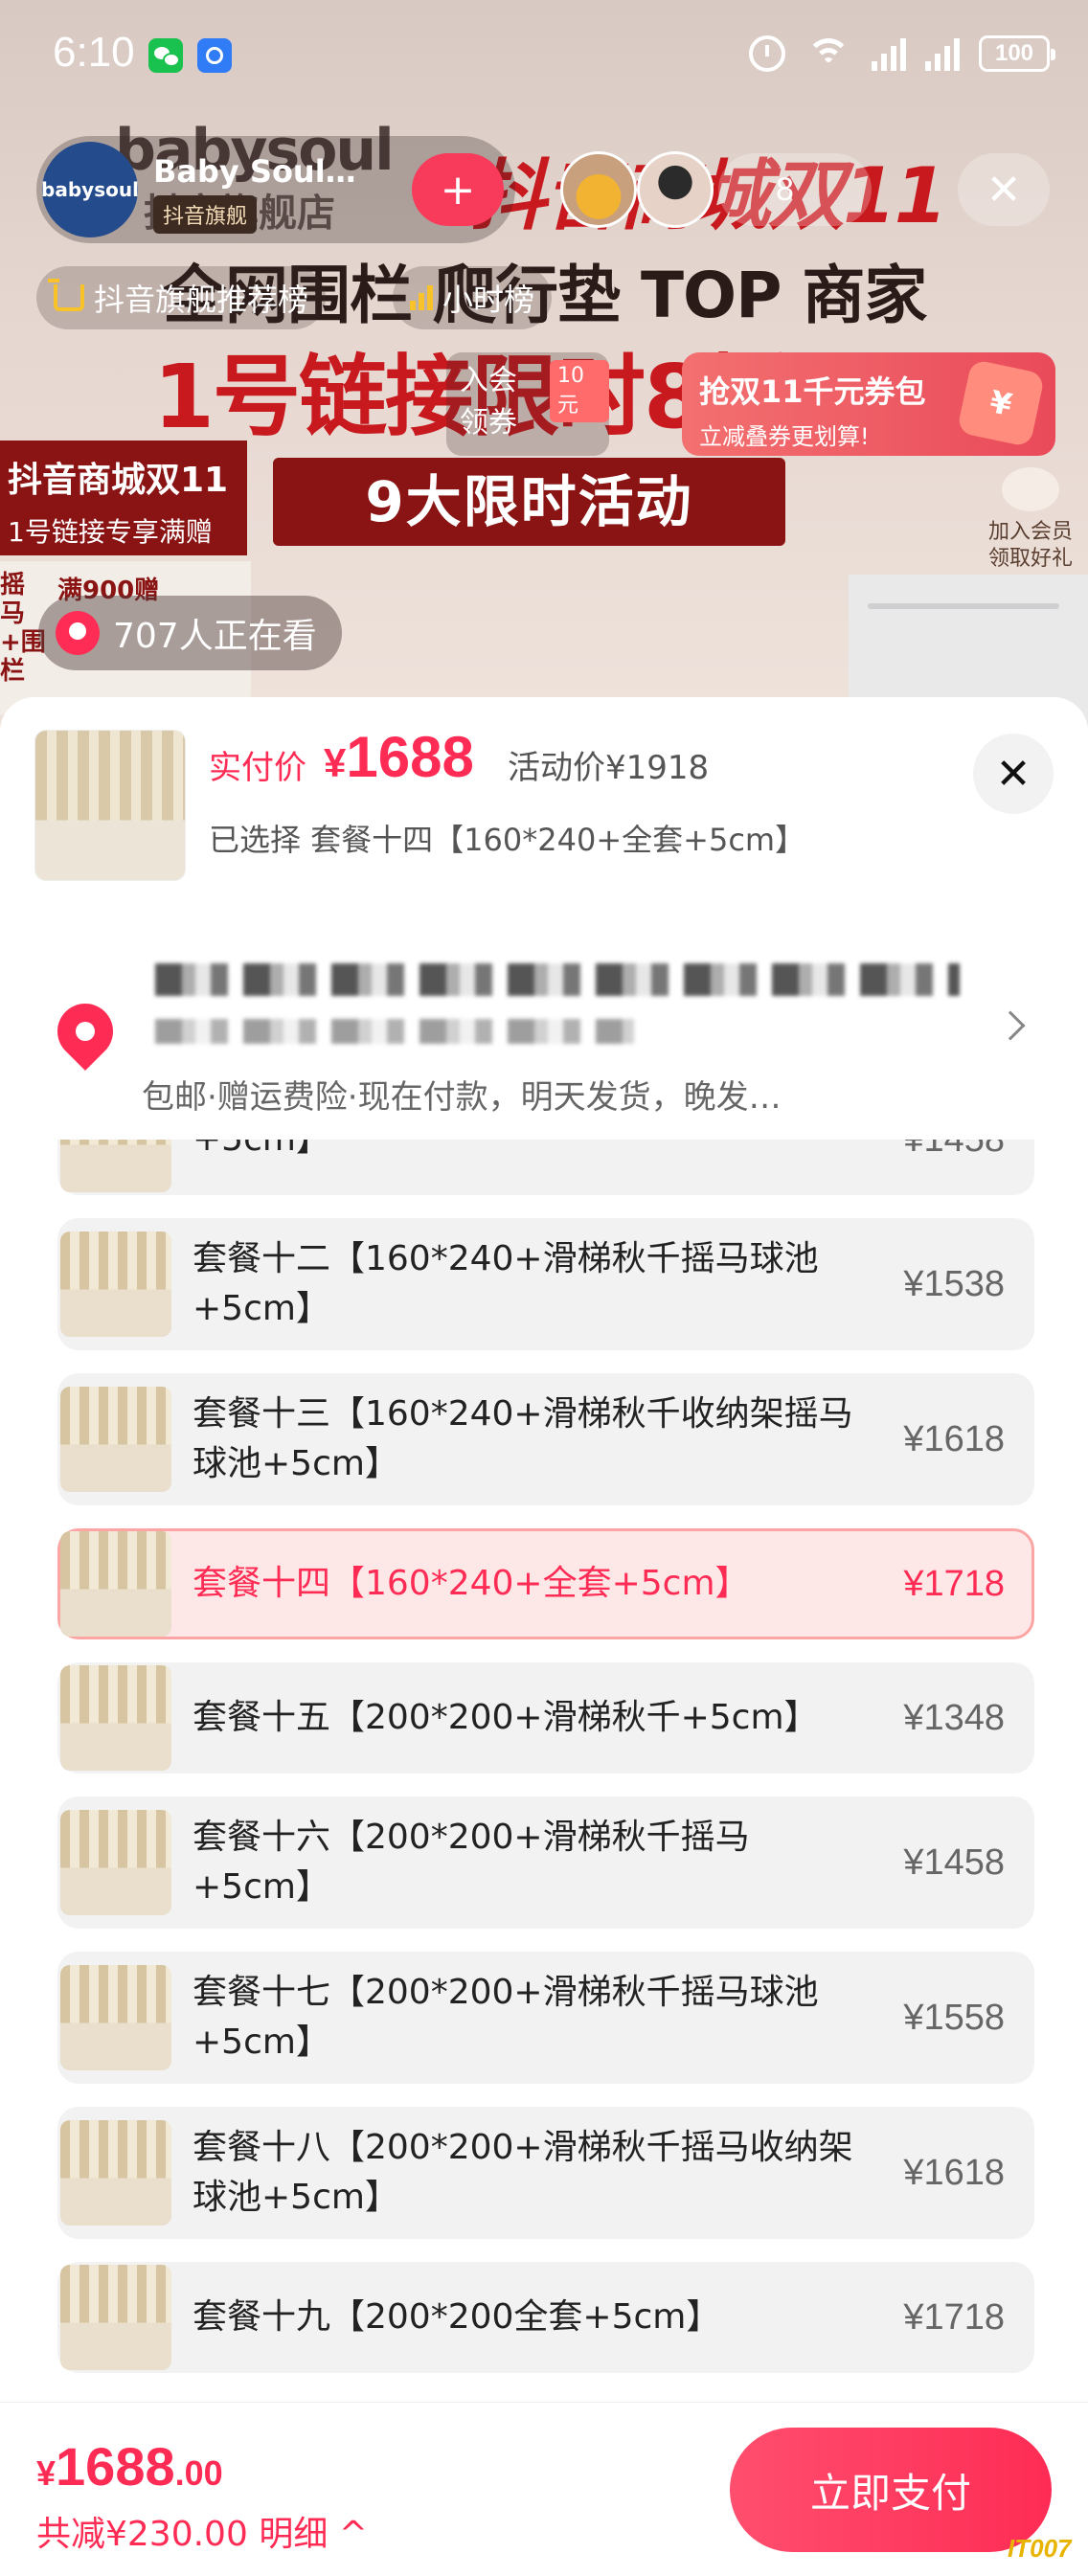 The width and height of the screenshot is (1088, 2576). I want to click on package-name: 套餐十七【200*200+滑梯秋千摇马球池+5cm】, so click(506, 2017).